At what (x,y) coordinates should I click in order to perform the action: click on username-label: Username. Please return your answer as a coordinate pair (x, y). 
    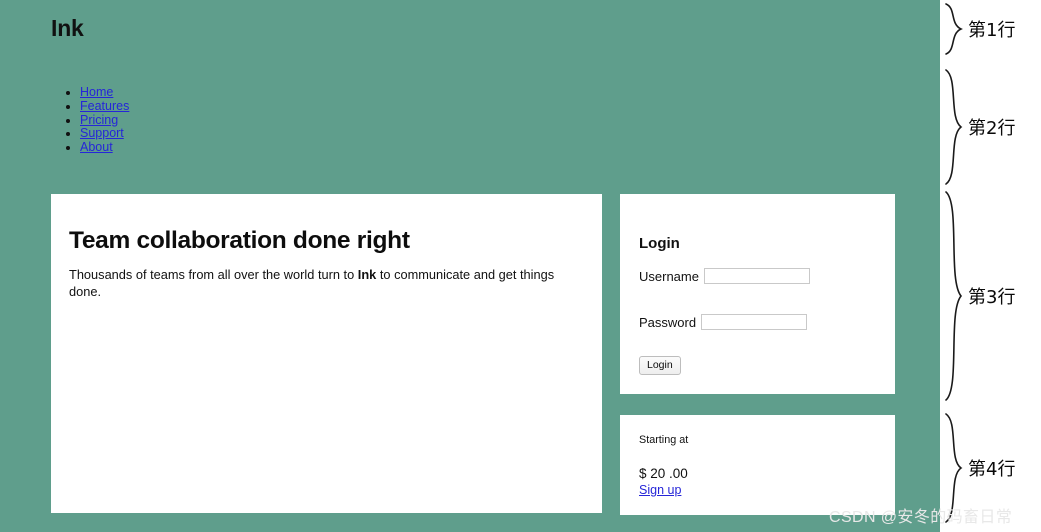
    Looking at the image, I should click on (669, 276).